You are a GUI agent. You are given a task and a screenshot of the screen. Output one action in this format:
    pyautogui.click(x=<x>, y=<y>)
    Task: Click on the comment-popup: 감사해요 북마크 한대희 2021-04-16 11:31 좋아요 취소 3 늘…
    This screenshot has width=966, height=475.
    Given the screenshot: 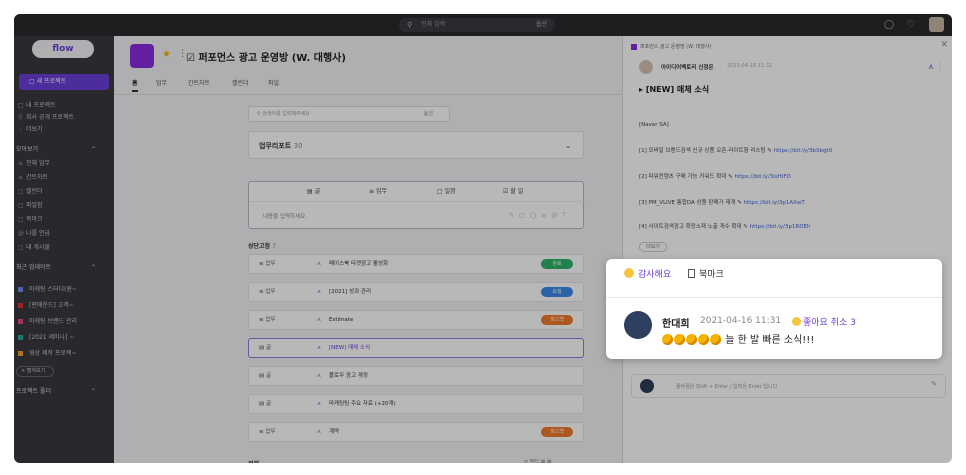 What is the action you would take?
    pyautogui.click(x=774, y=309)
    